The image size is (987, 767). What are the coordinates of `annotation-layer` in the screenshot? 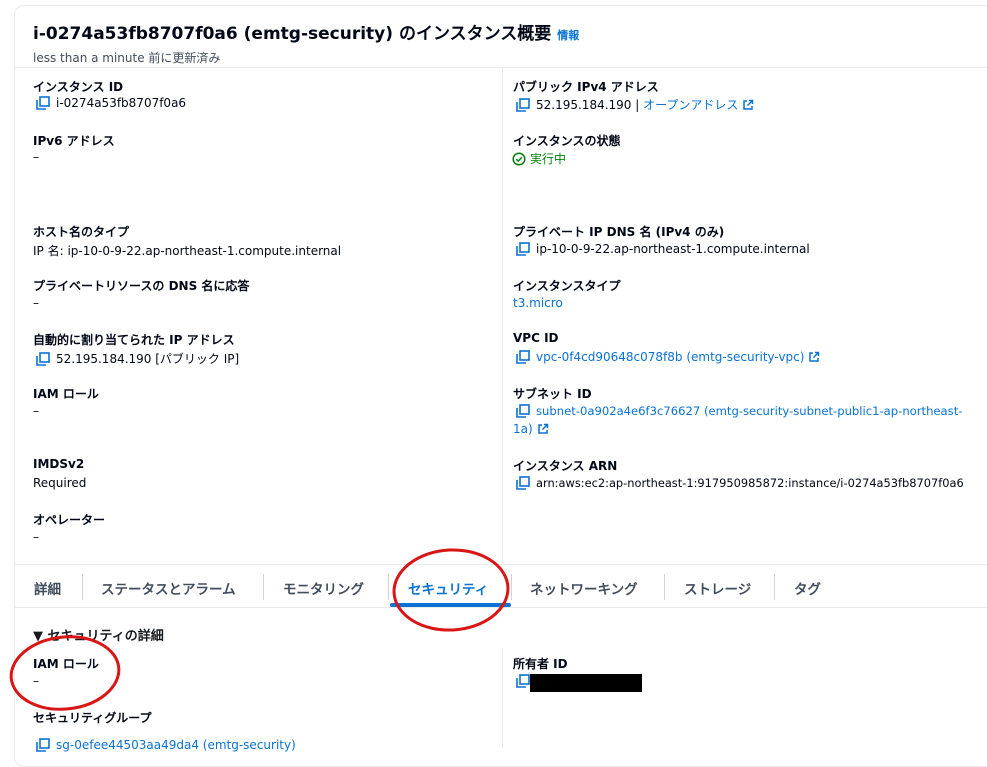 It's located at (259, 629).